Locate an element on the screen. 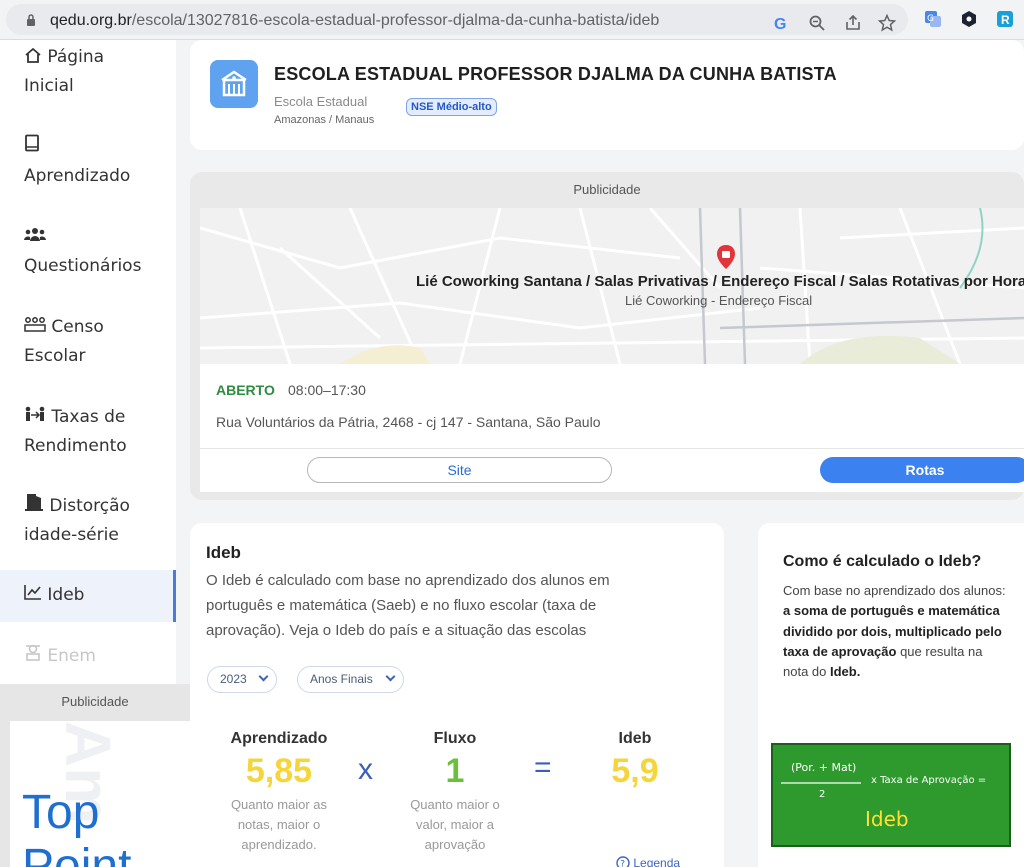  formula-result-word: Ideb is located at coordinates (887, 819).